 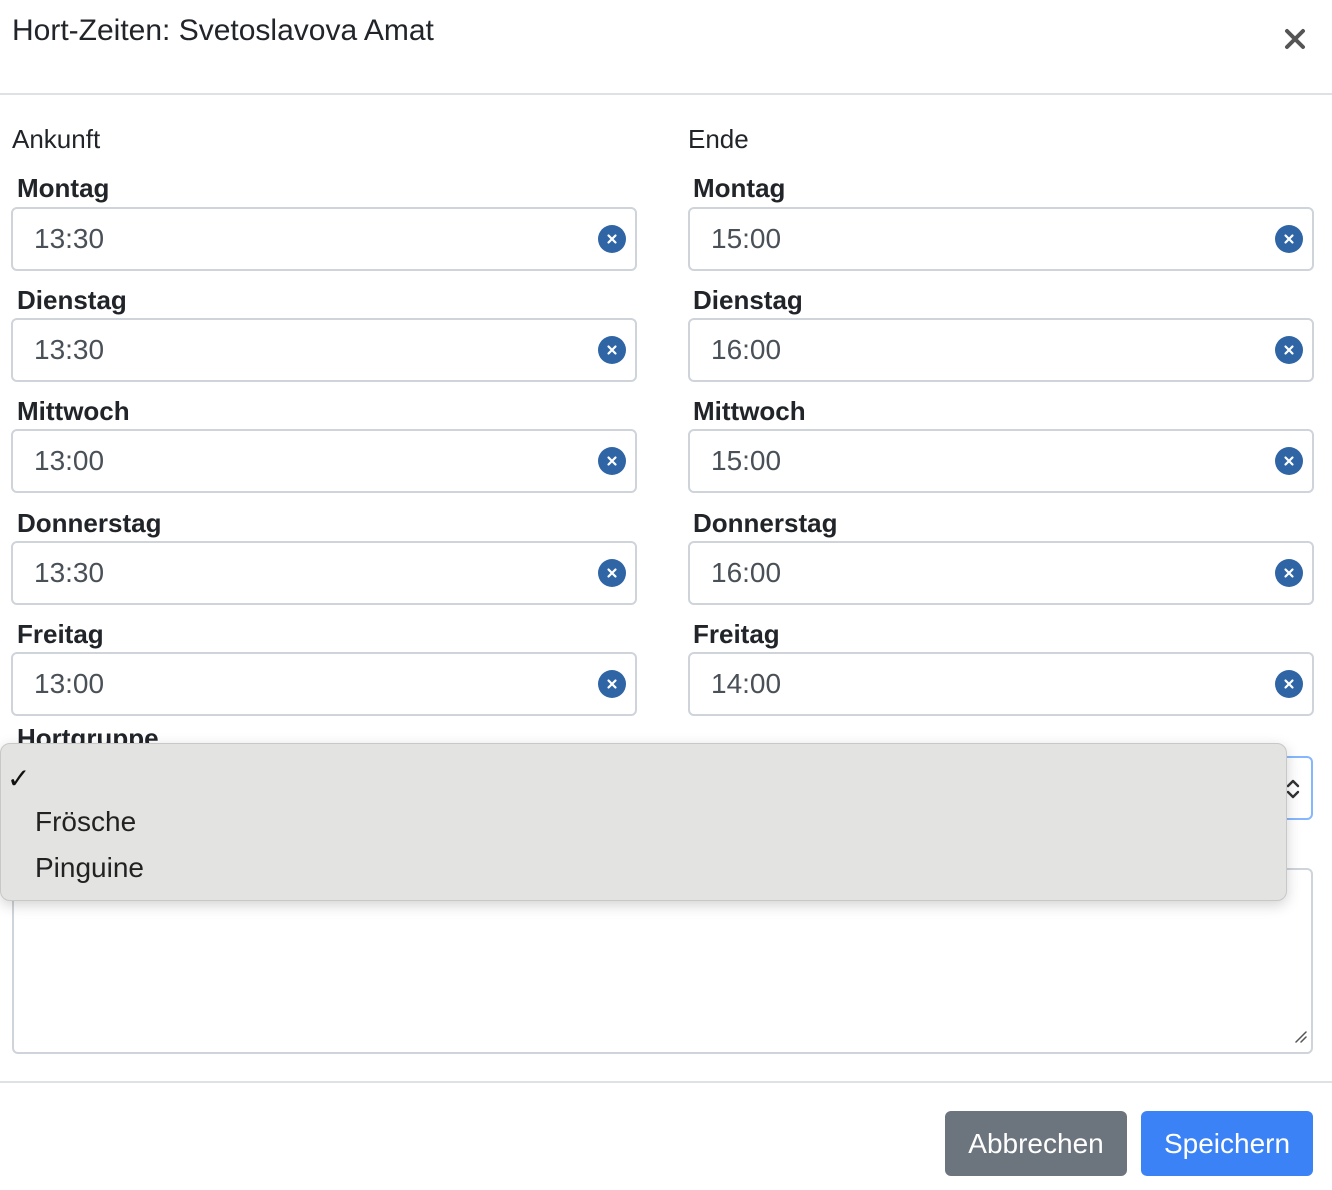 I want to click on ankunft-montag-label: Montag, so click(x=63, y=188).